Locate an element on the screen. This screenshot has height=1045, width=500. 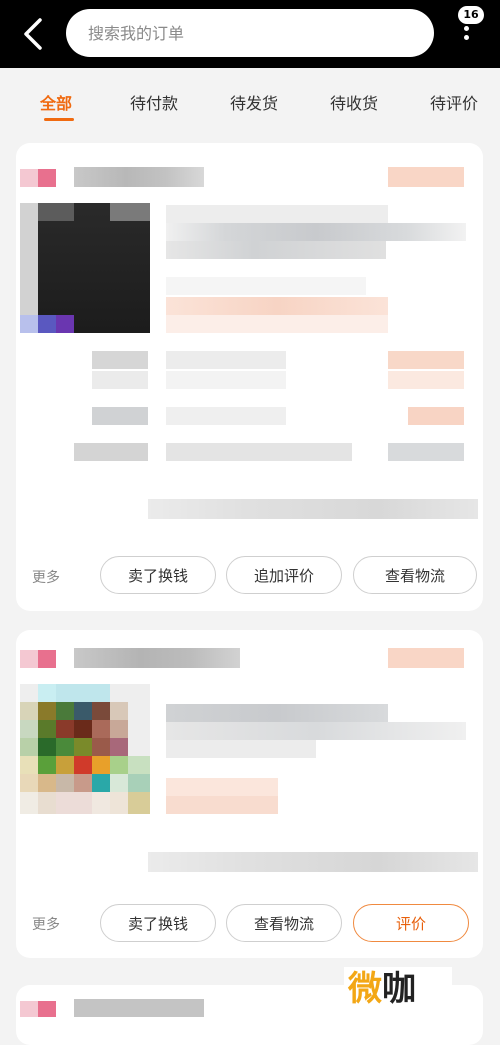
back-button is located at coordinates (34, 34).